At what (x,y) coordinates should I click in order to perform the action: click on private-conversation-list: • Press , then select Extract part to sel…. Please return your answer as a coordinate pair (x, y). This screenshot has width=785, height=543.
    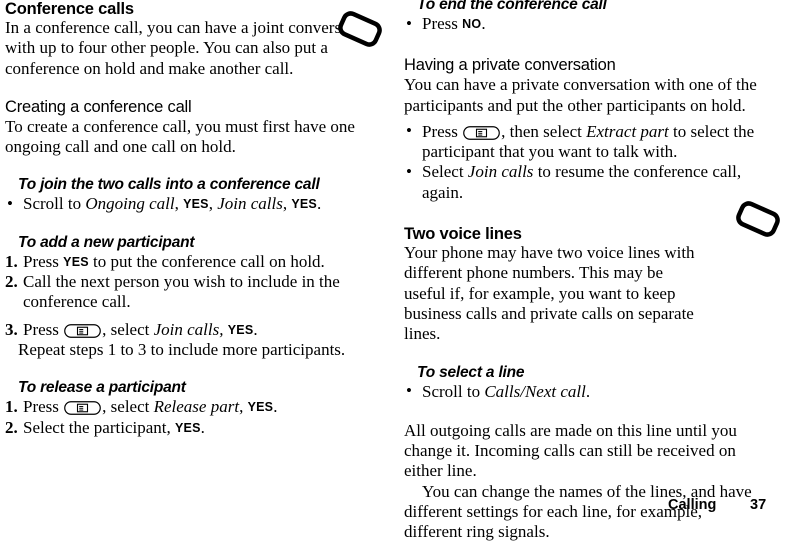
    Looking at the image, I should click on (584, 162).